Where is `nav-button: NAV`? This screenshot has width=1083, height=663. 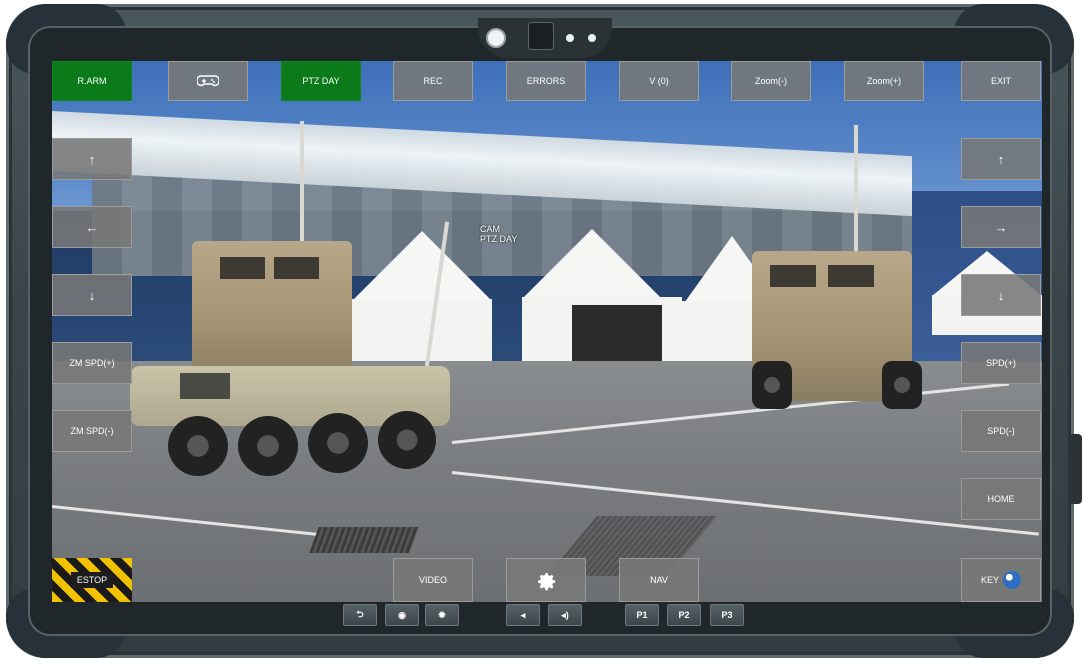 nav-button: NAV is located at coordinates (659, 580).